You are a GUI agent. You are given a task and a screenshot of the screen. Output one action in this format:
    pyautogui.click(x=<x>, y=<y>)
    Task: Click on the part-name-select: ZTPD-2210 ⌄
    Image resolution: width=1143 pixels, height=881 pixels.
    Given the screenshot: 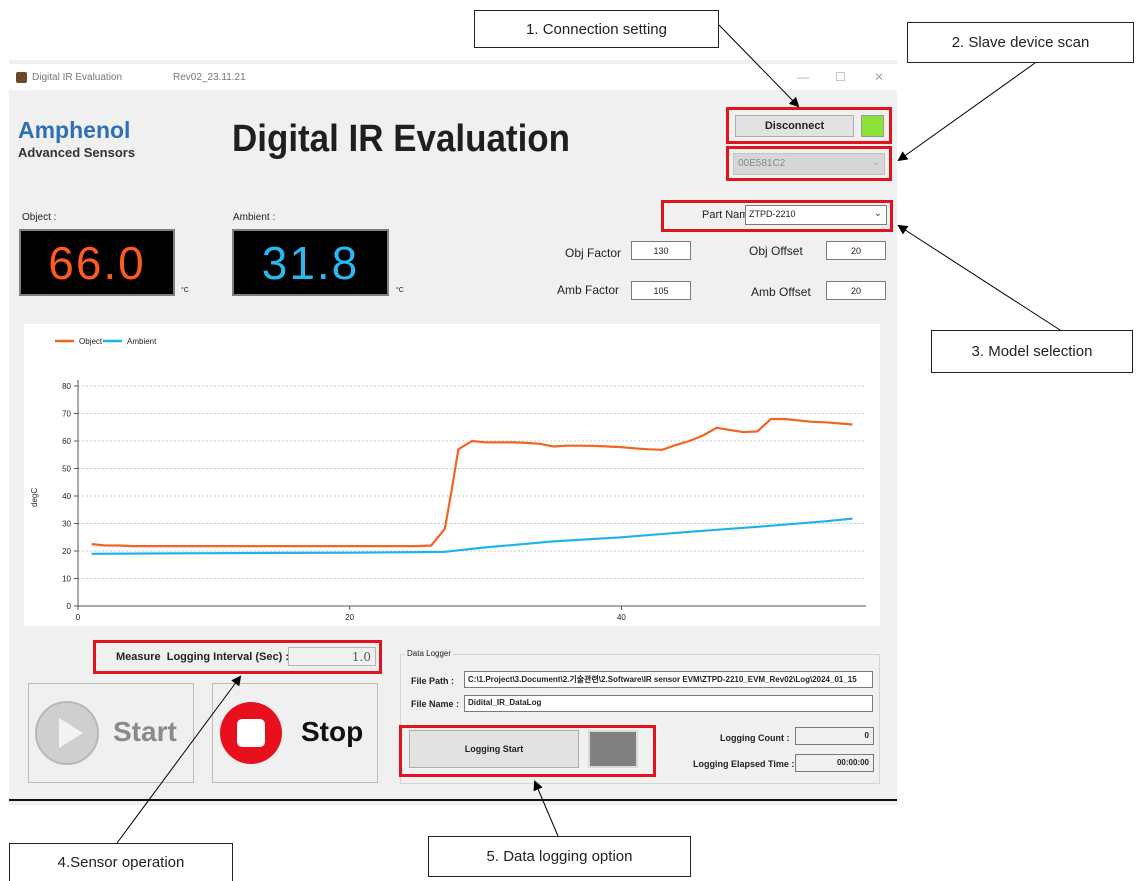 What is the action you would take?
    pyautogui.click(x=816, y=215)
    